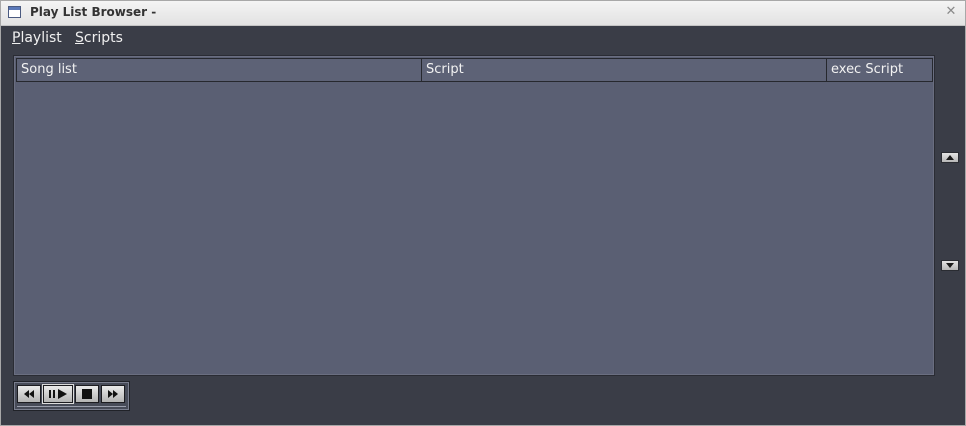  I want to click on fast-forward-button, so click(113, 394).